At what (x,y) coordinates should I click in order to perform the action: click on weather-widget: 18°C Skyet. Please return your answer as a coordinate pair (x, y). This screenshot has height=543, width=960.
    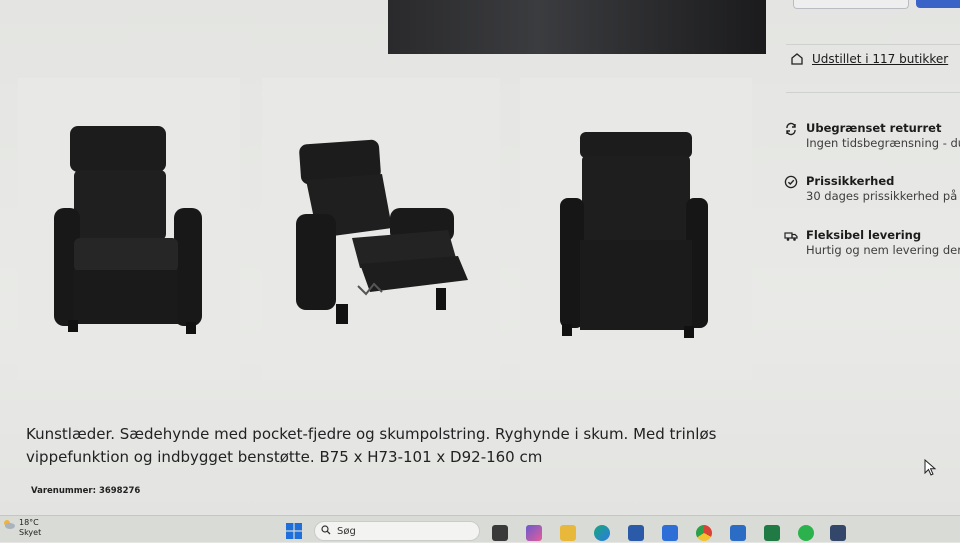
    Looking at the image, I should click on (21, 528).